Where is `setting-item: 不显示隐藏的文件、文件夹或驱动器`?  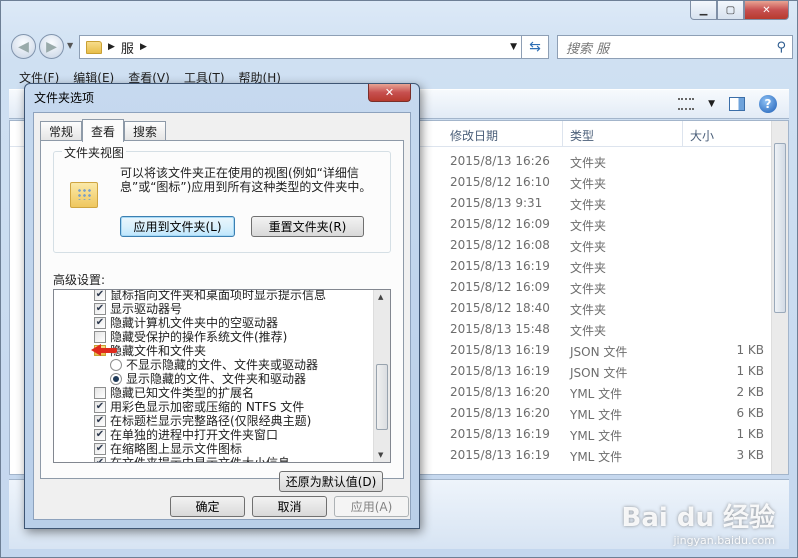 setting-item: 不显示隐藏的文件、文件夹或驱动器 is located at coordinates (213, 365).